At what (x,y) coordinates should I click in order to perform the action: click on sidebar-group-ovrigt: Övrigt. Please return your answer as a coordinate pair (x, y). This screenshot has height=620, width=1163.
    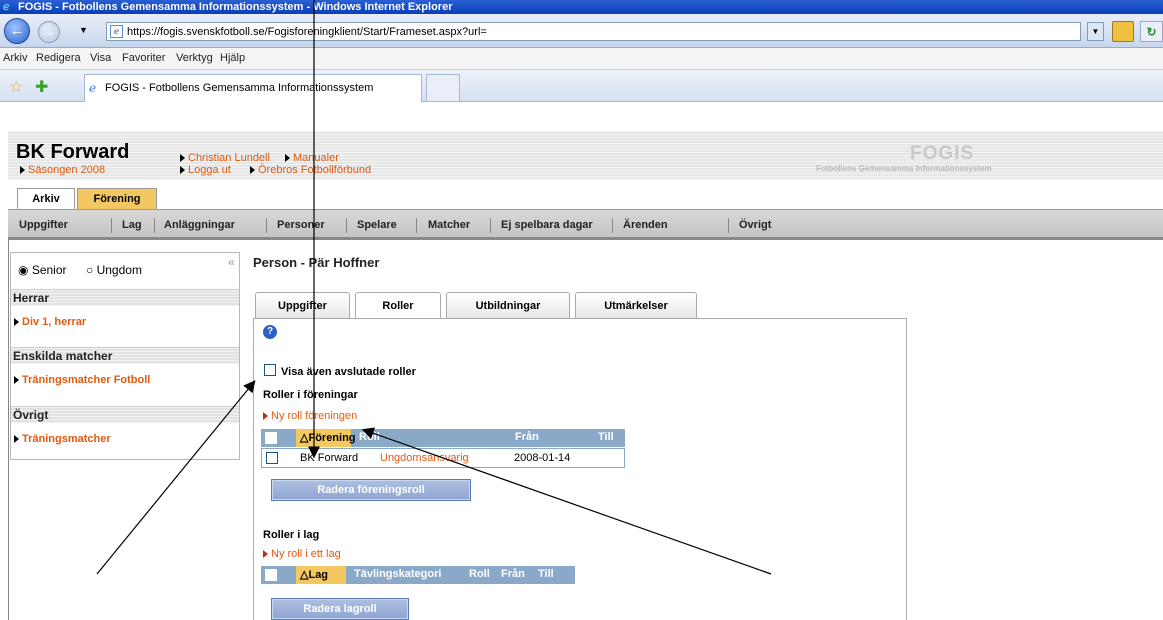
    Looking at the image, I should click on (125, 414).